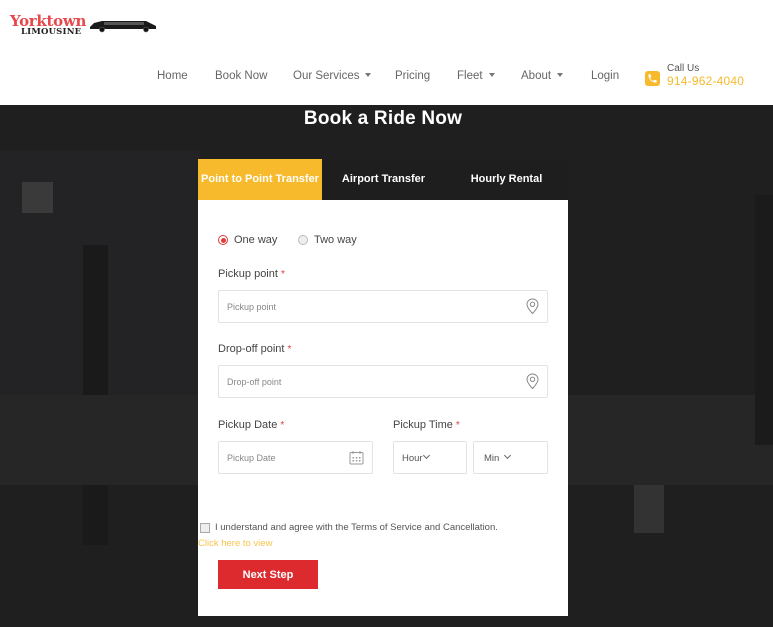 The image size is (773, 627). What do you see at coordinates (37, 197) in the screenshot?
I see `background-sign` at bounding box center [37, 197].